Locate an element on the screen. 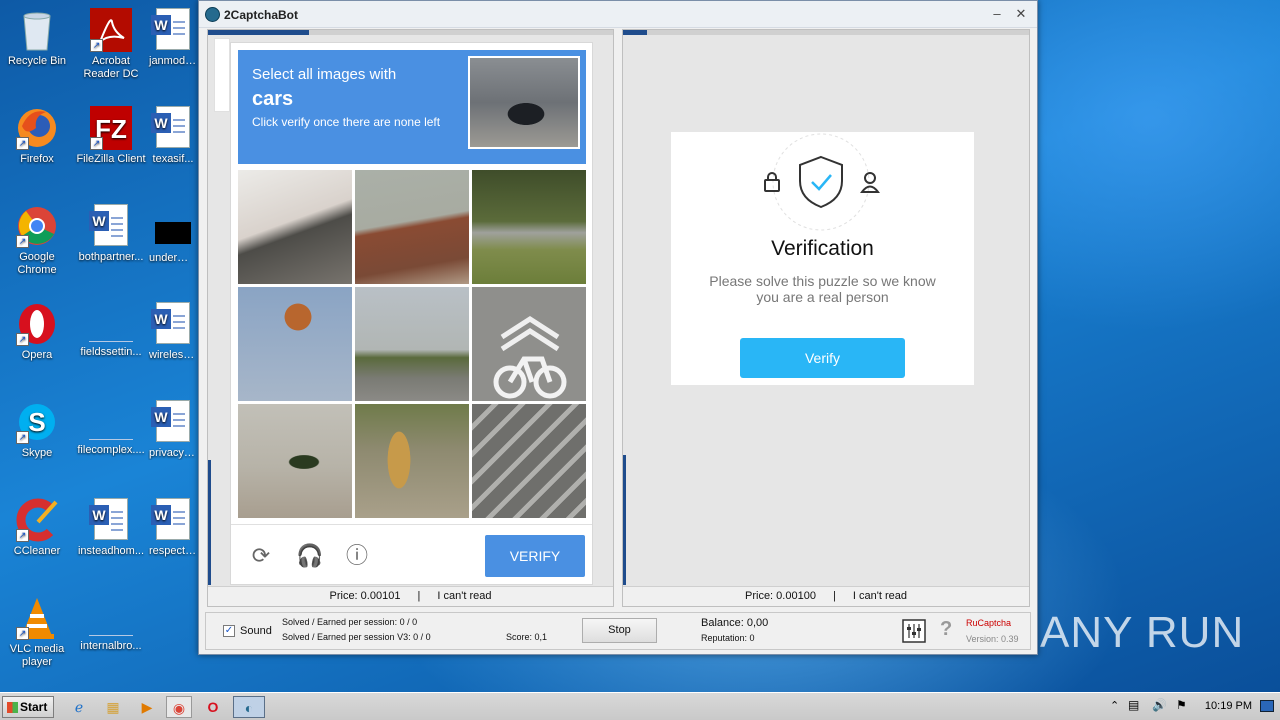 The image size is (1280, 720). right-cant-read-link: I can't read is located at coordinates (880, 596).